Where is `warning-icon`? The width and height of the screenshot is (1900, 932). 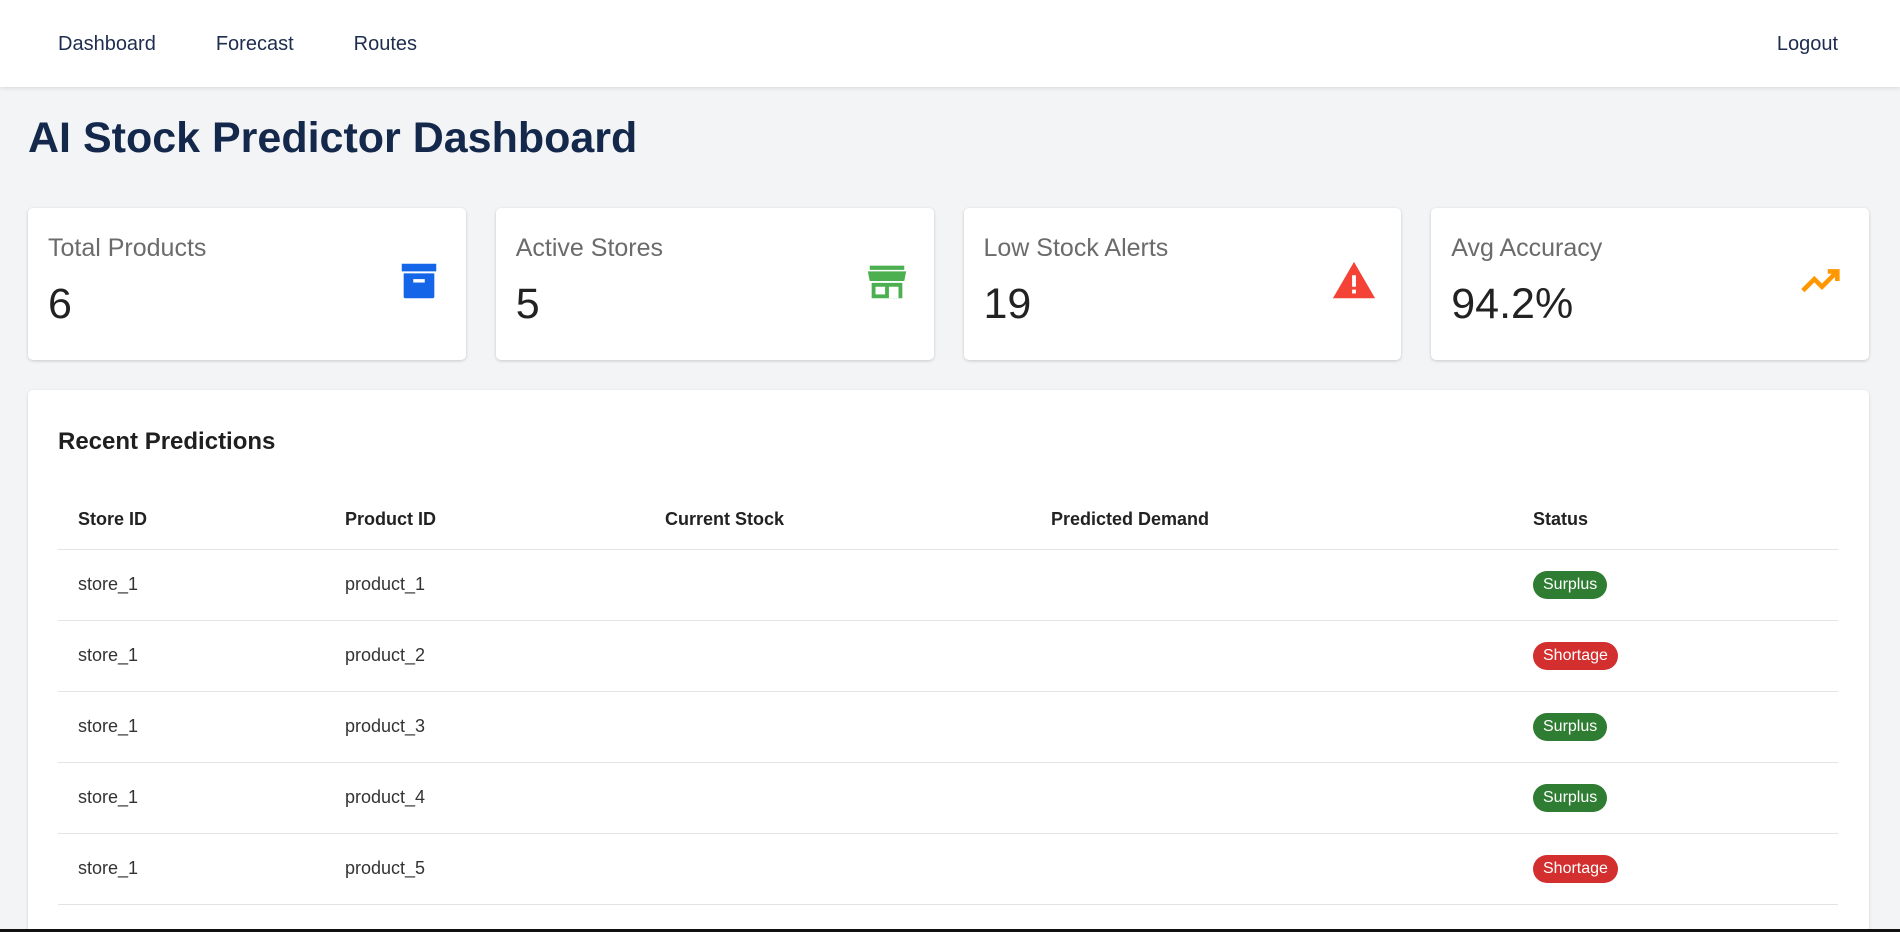 warning-icon is located at coordinates (1354, 280).